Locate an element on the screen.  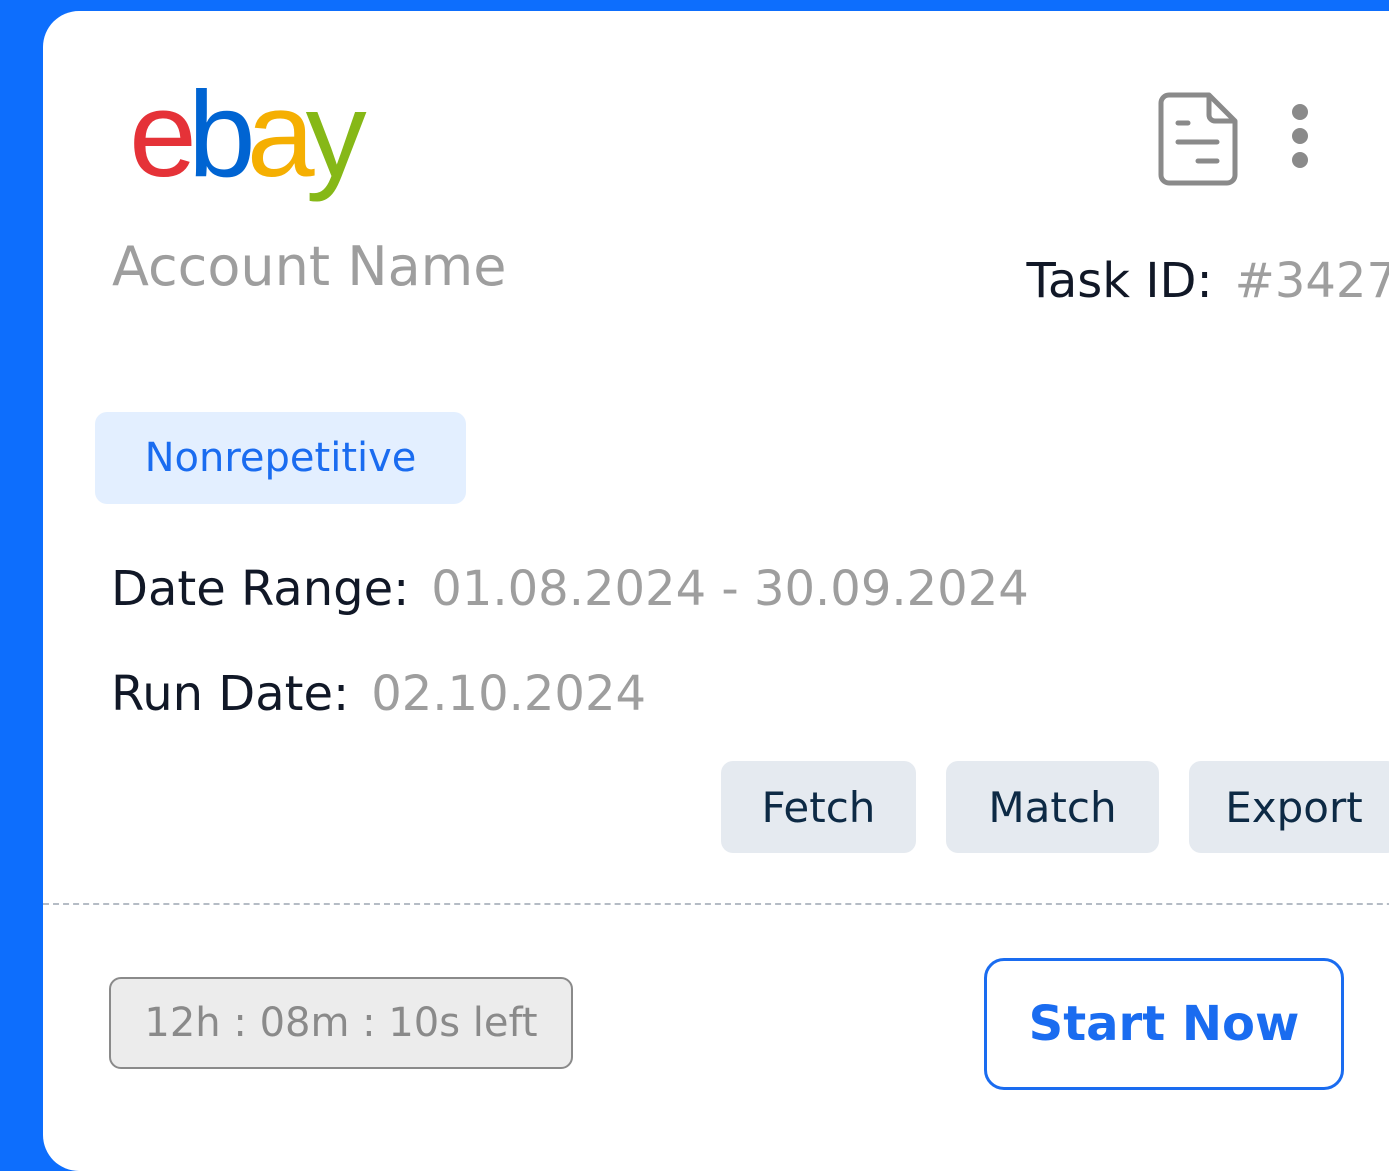
date-range-value: 01.08.2024 - 30.09.2024 is located at coordinates (730, 589).